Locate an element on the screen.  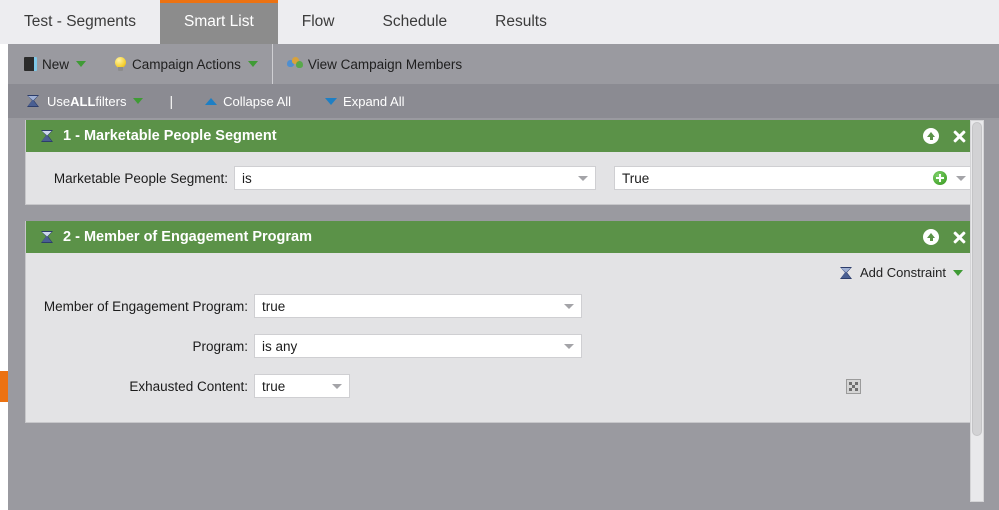
tab-label: Results is located at coordinates (521, 21).